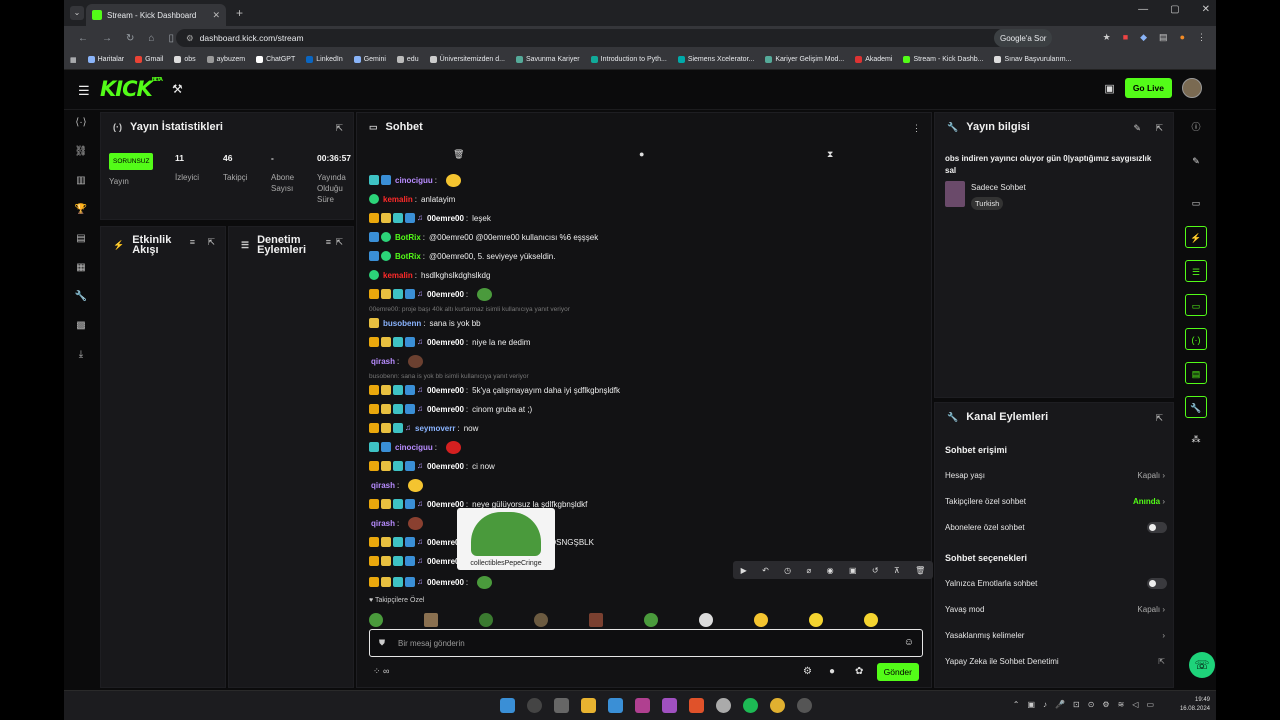 The height and width of the screenshot is (720, 1280). I want to click on extension-icon: ◆, so click(1143, 37).